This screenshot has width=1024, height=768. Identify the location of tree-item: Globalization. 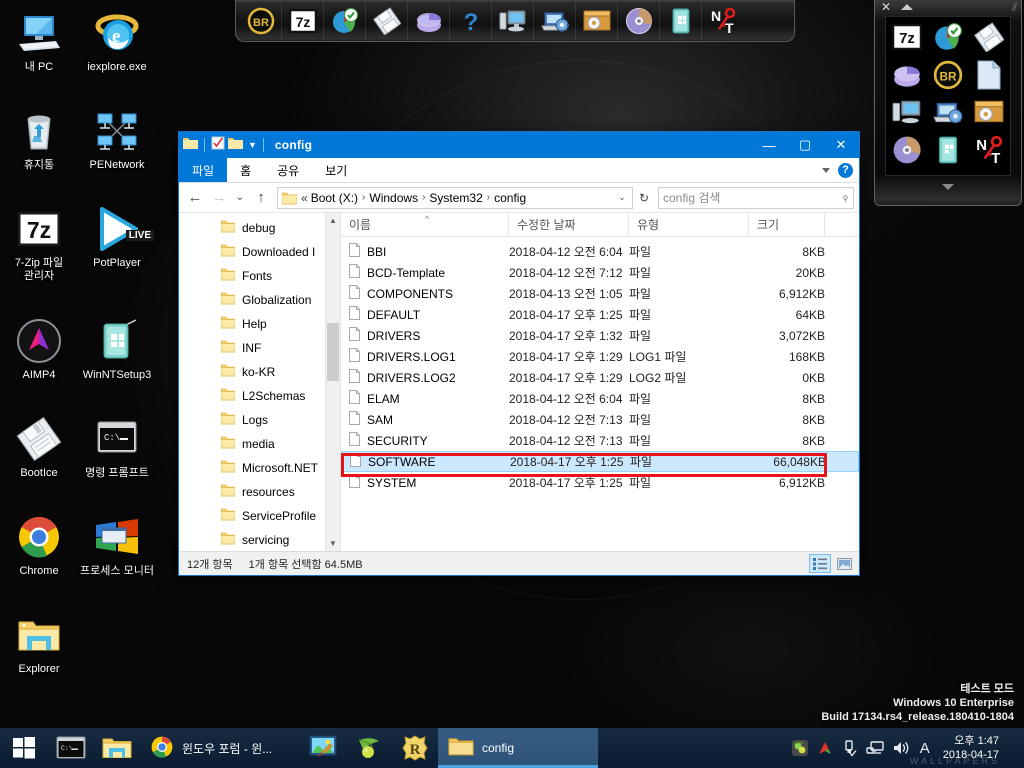
(259, 300).